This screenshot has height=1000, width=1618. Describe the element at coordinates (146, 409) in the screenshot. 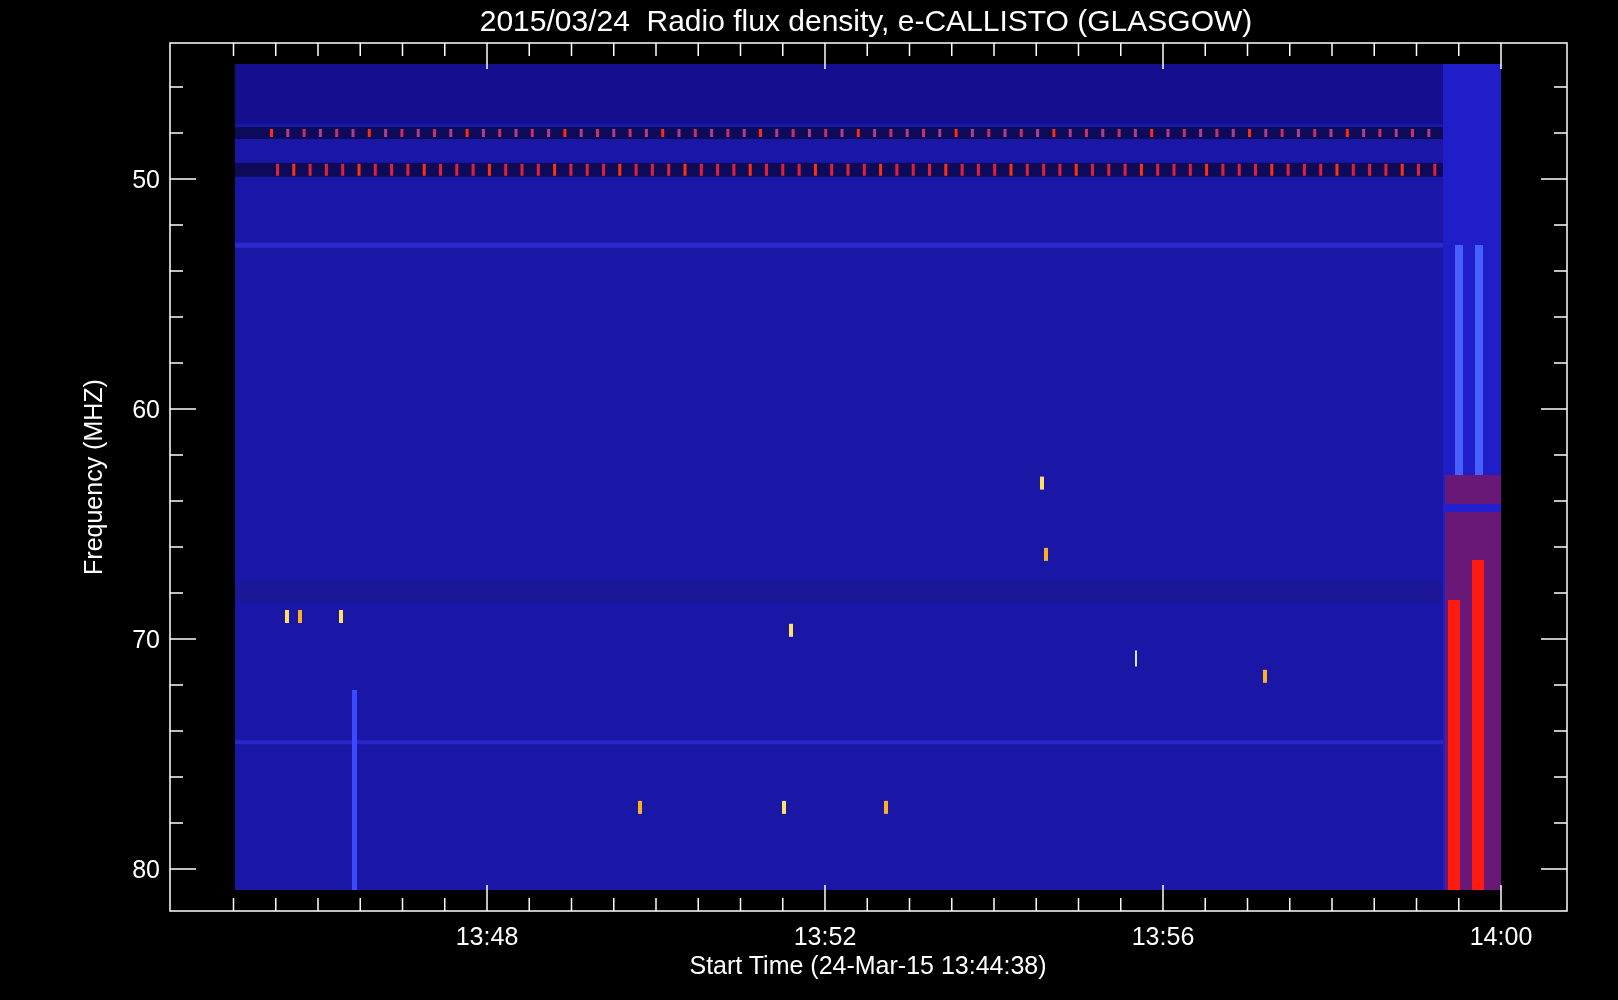

I see `y-tick-label: 60` at that location.